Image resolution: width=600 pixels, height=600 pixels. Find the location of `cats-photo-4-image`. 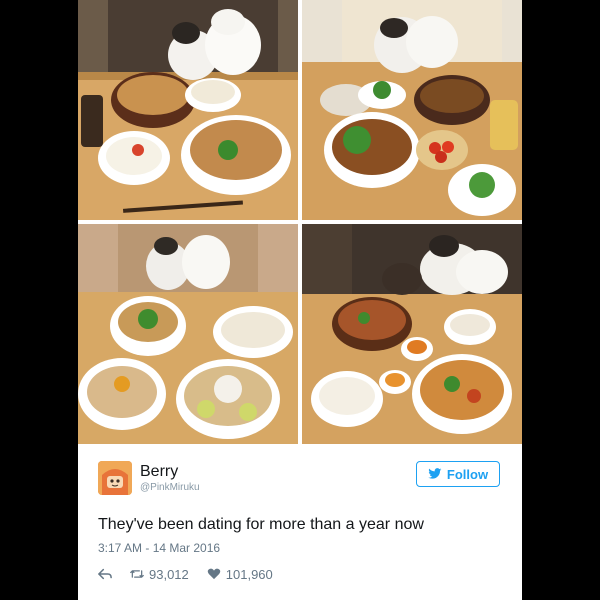

cats-photo-4-image is located at coordinates (412, 334).